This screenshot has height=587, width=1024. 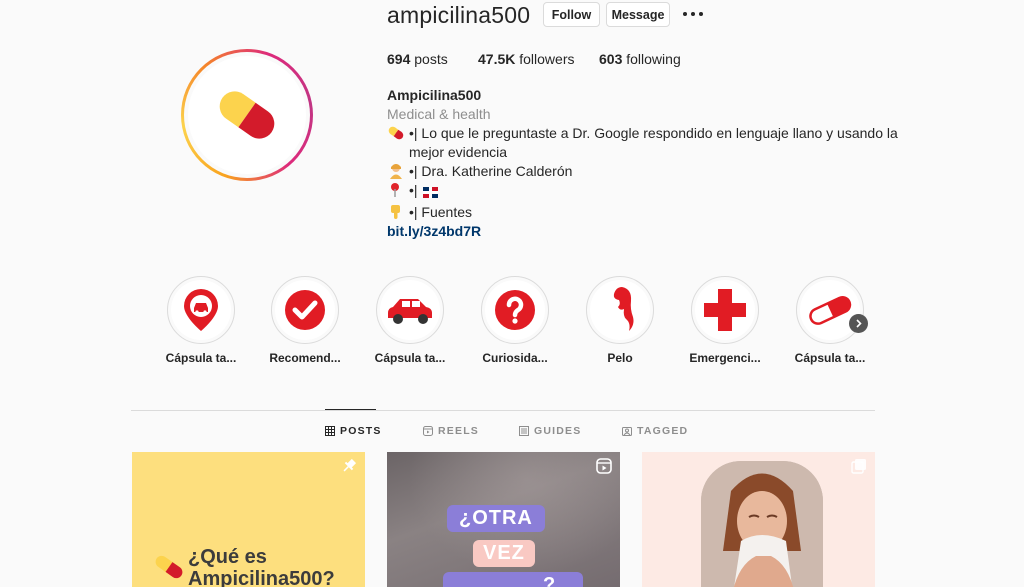 What do you see at coordinates (693, 14) in the screenshot?
I see `more-options-icon` at bounding box center [693, 14].